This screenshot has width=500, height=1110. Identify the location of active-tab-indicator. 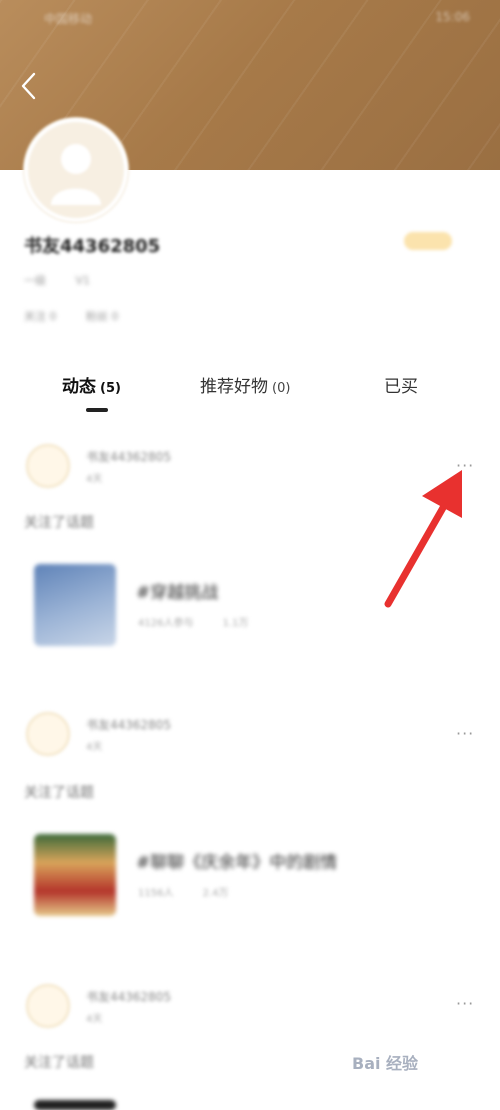
(97, 410).